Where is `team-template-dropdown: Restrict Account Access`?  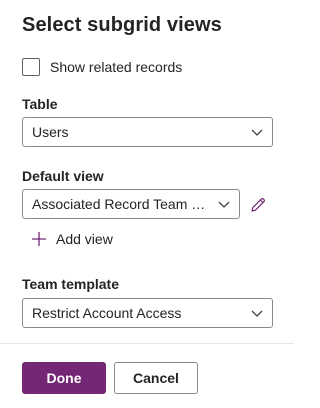 team-template-dropdown: Restrict Account Access is located at coordinates (147, 313).